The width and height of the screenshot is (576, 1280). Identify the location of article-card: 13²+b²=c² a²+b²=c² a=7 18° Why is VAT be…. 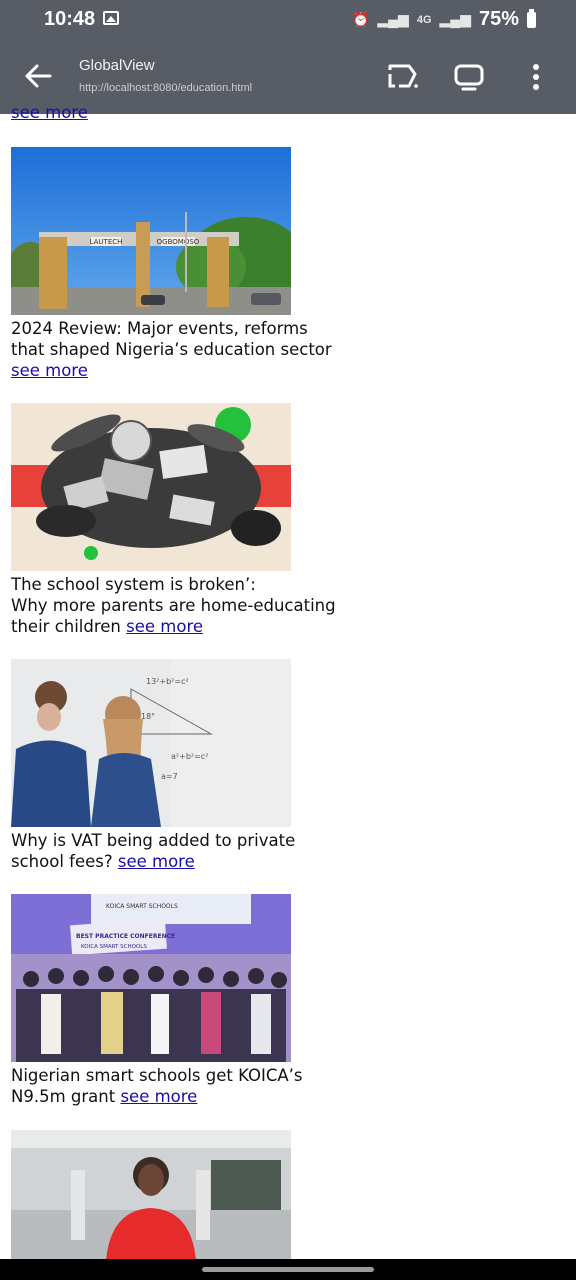
(176, 765).